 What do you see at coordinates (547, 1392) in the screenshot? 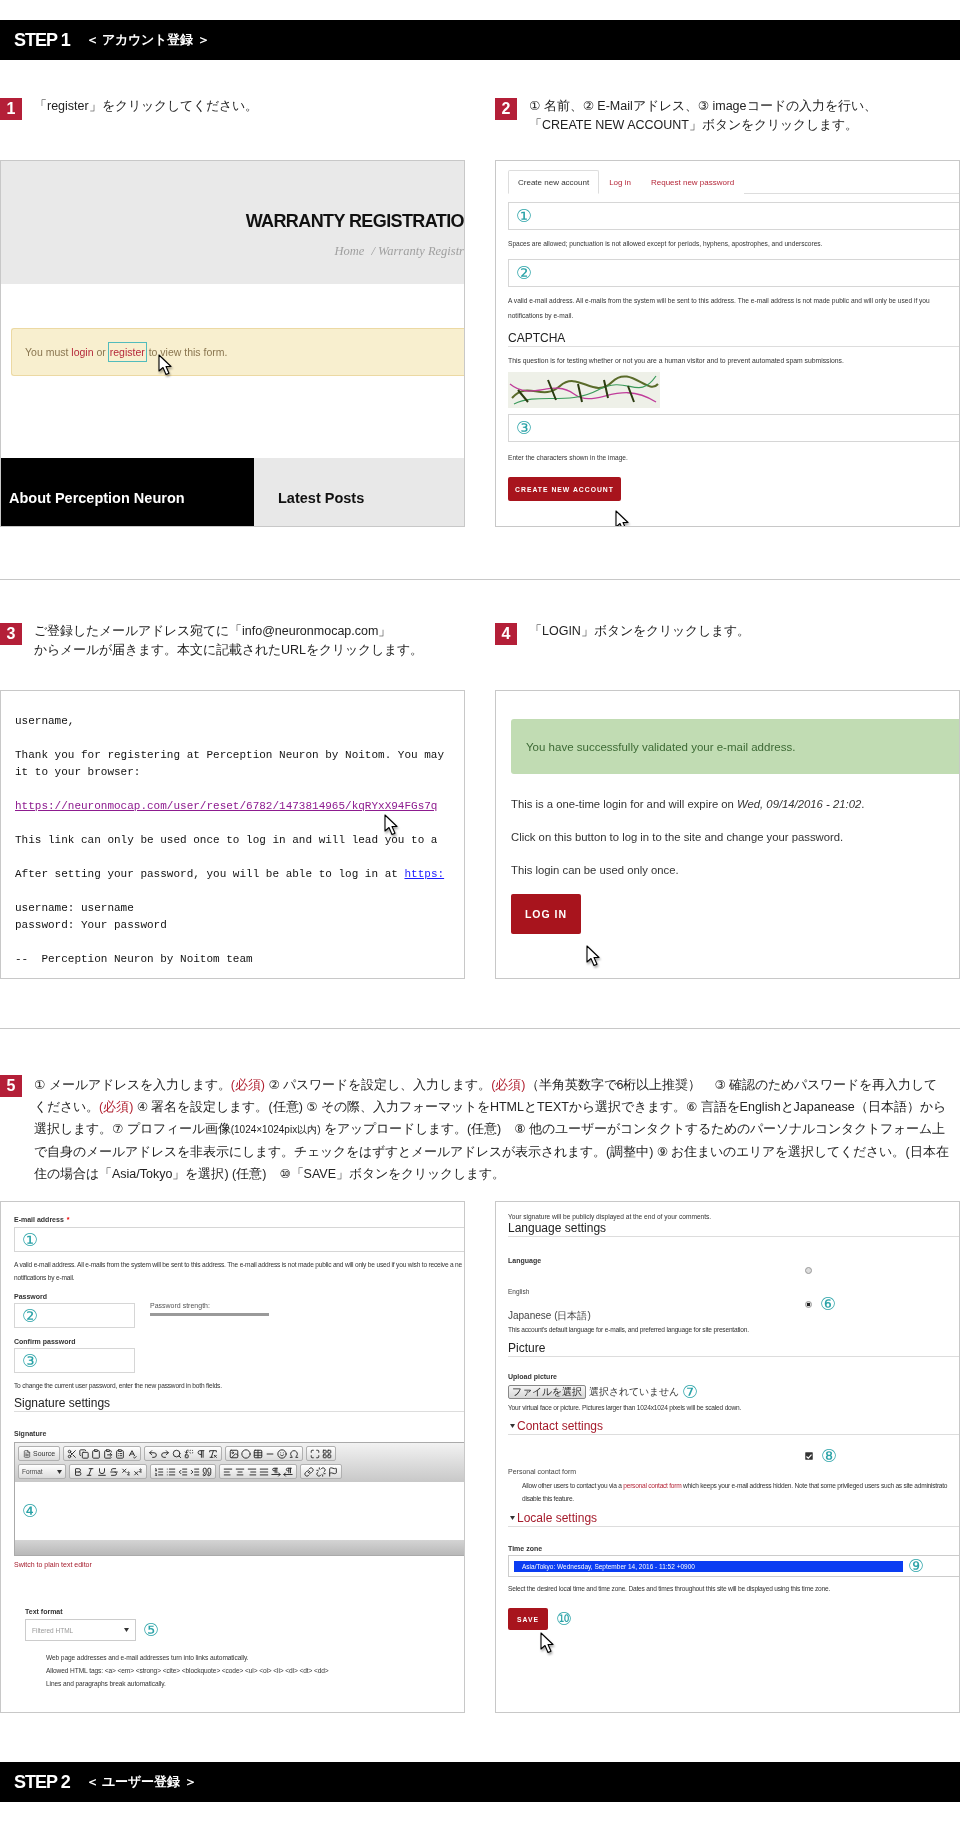
I see `choose-file-button: ファイルを選択` at bounding box center [547, 1392].